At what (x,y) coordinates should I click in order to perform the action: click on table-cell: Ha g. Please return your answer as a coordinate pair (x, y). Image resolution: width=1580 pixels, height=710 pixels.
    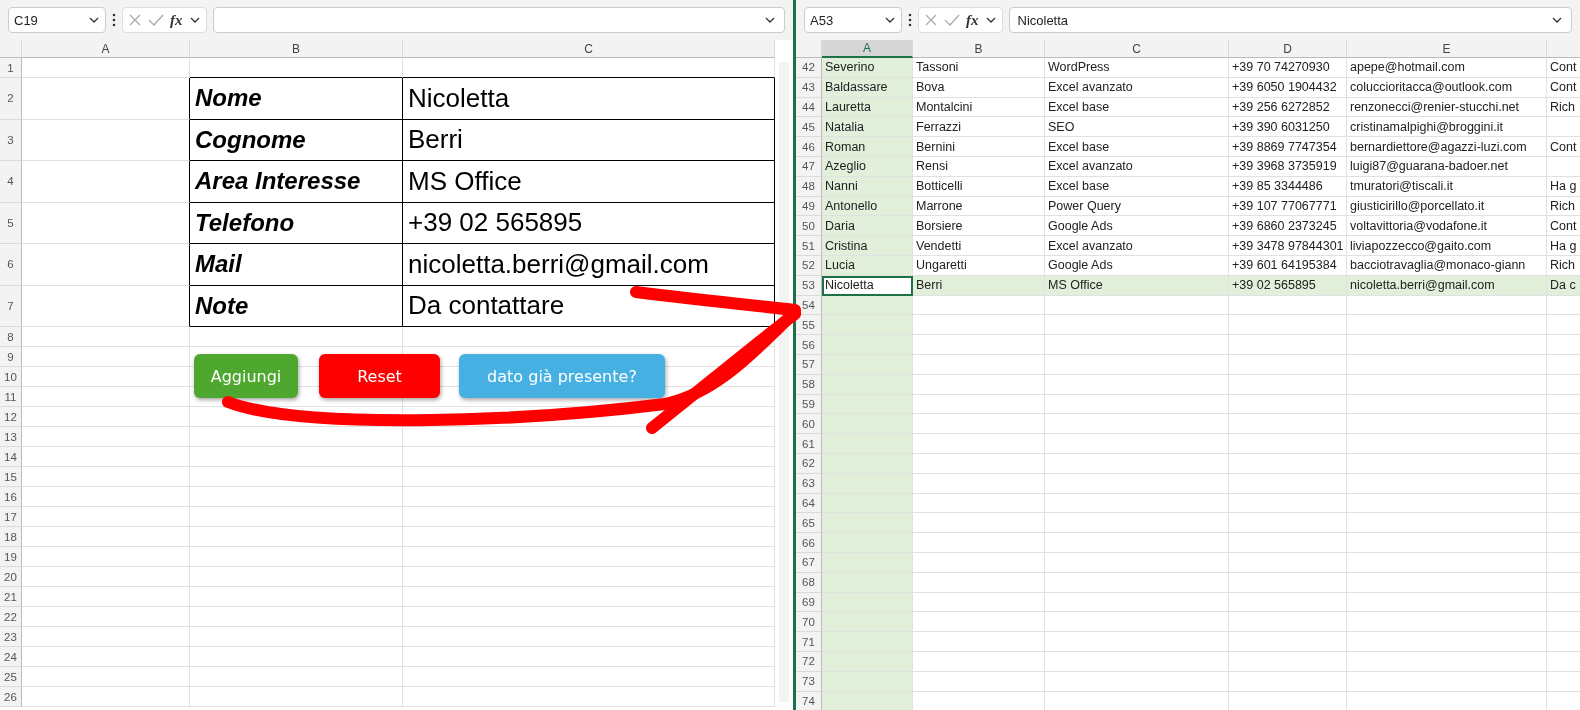
    Looking at the image, I should click on (1563, 186).